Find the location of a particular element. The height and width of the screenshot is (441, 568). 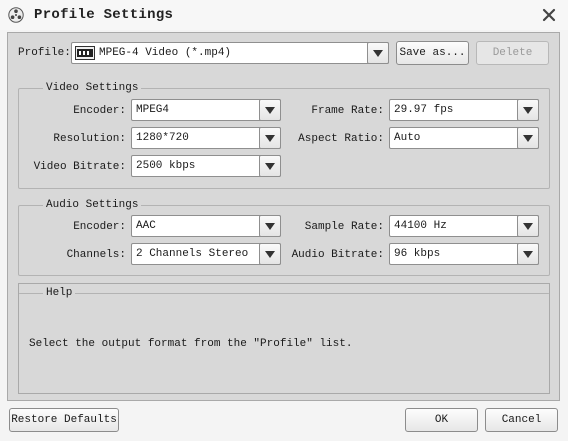

audio-encoder-select: AAC is located at coordinates (206, 226).